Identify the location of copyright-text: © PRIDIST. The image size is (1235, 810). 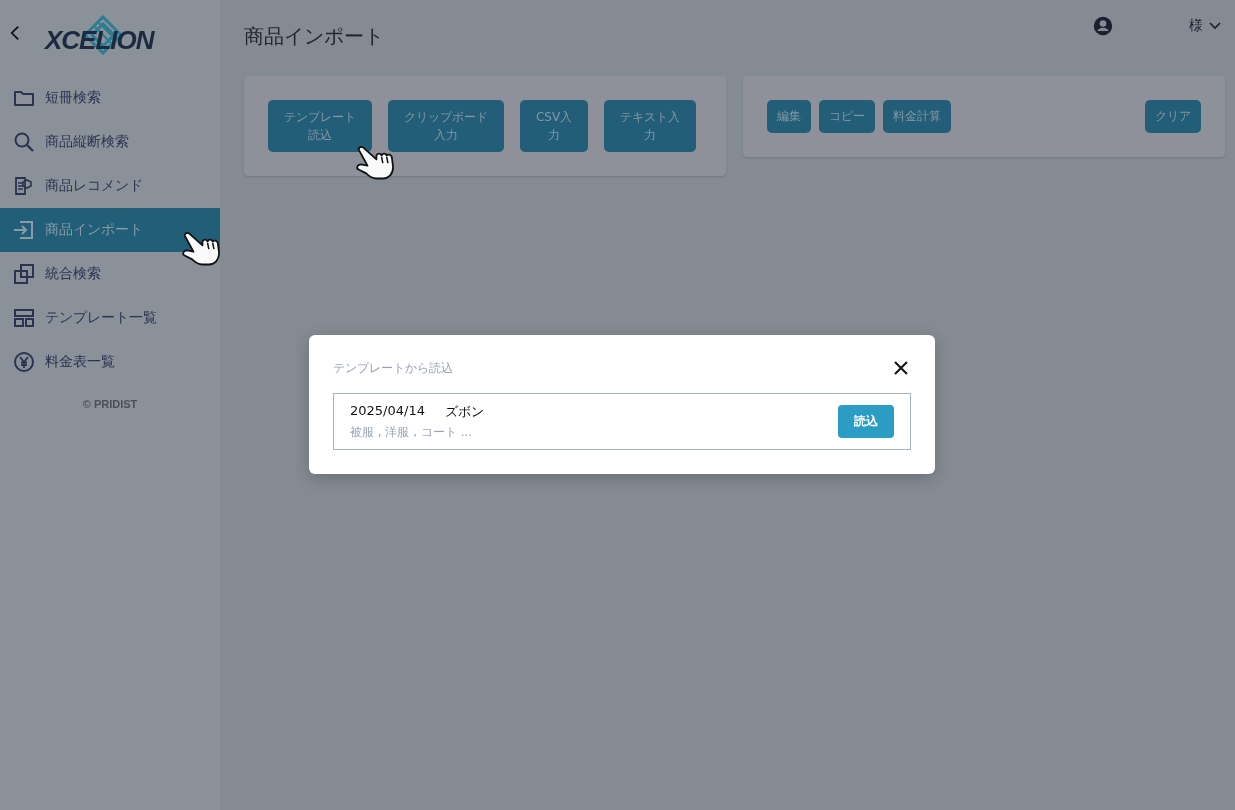
(110, 404).